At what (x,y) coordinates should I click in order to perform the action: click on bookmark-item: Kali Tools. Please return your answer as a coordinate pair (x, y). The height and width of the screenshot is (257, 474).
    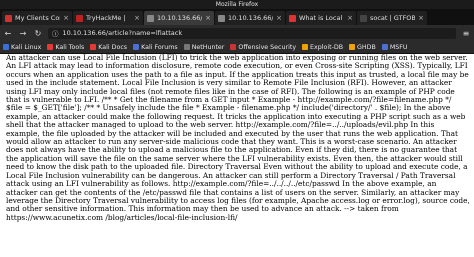
    Looking at the image, I should click on (65, 47).